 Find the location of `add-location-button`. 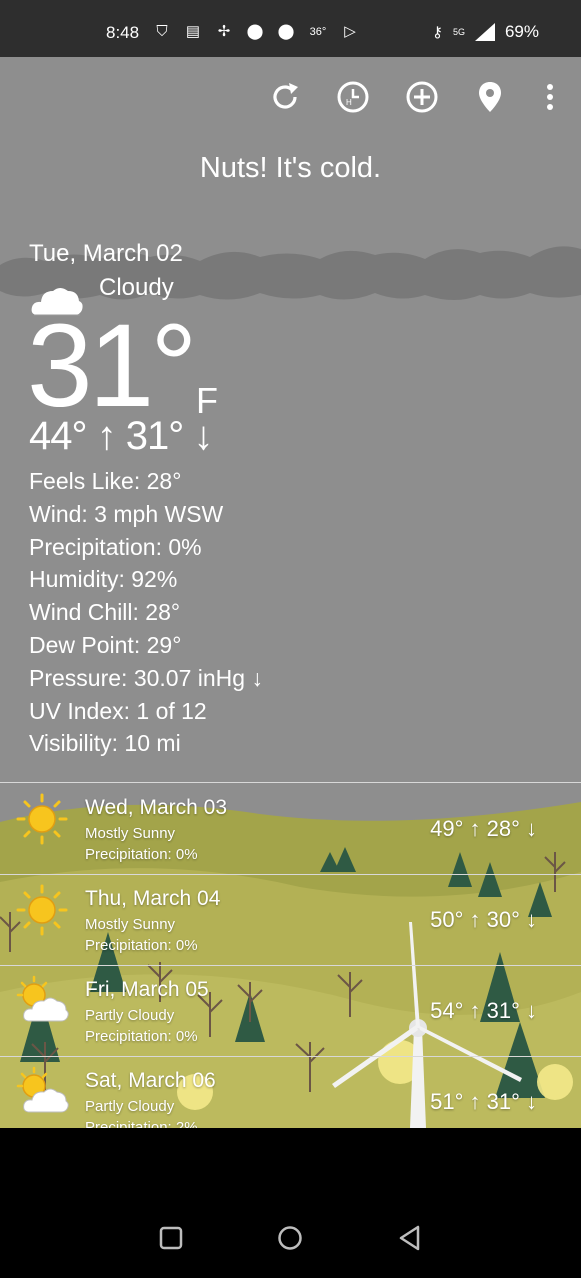

add-location-button is located at coordinates (422, 97).